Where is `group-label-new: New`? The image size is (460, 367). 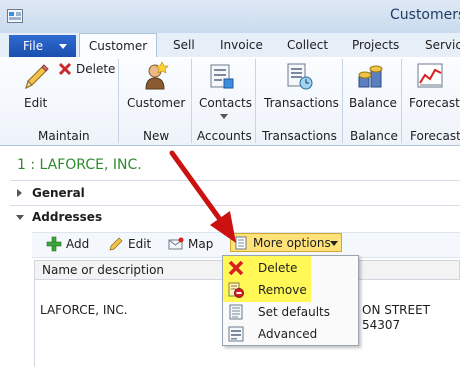
group-label-new: New is located at coordinates (156, 136).